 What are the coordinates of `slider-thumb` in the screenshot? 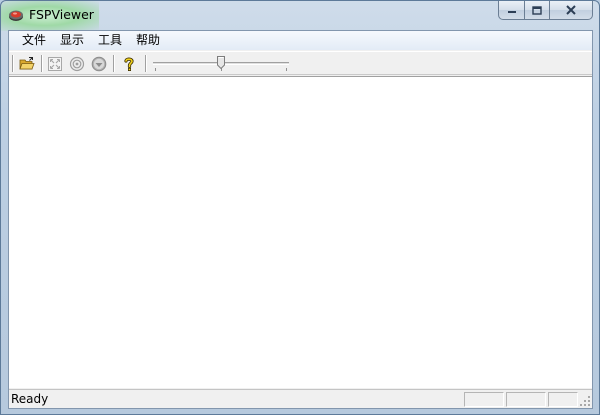 It's located at (221, 62).